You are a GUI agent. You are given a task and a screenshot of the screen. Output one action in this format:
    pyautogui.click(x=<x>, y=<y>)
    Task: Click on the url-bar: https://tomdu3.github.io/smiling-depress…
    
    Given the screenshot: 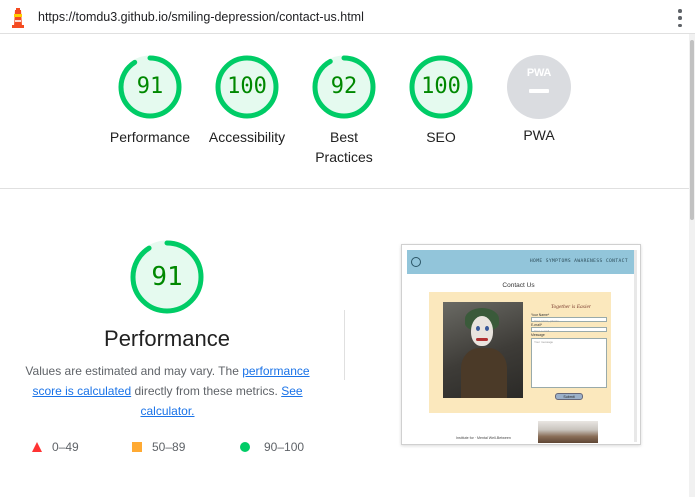 What is the action you would take?
    pyautogui.click(x=347, y=17)
    